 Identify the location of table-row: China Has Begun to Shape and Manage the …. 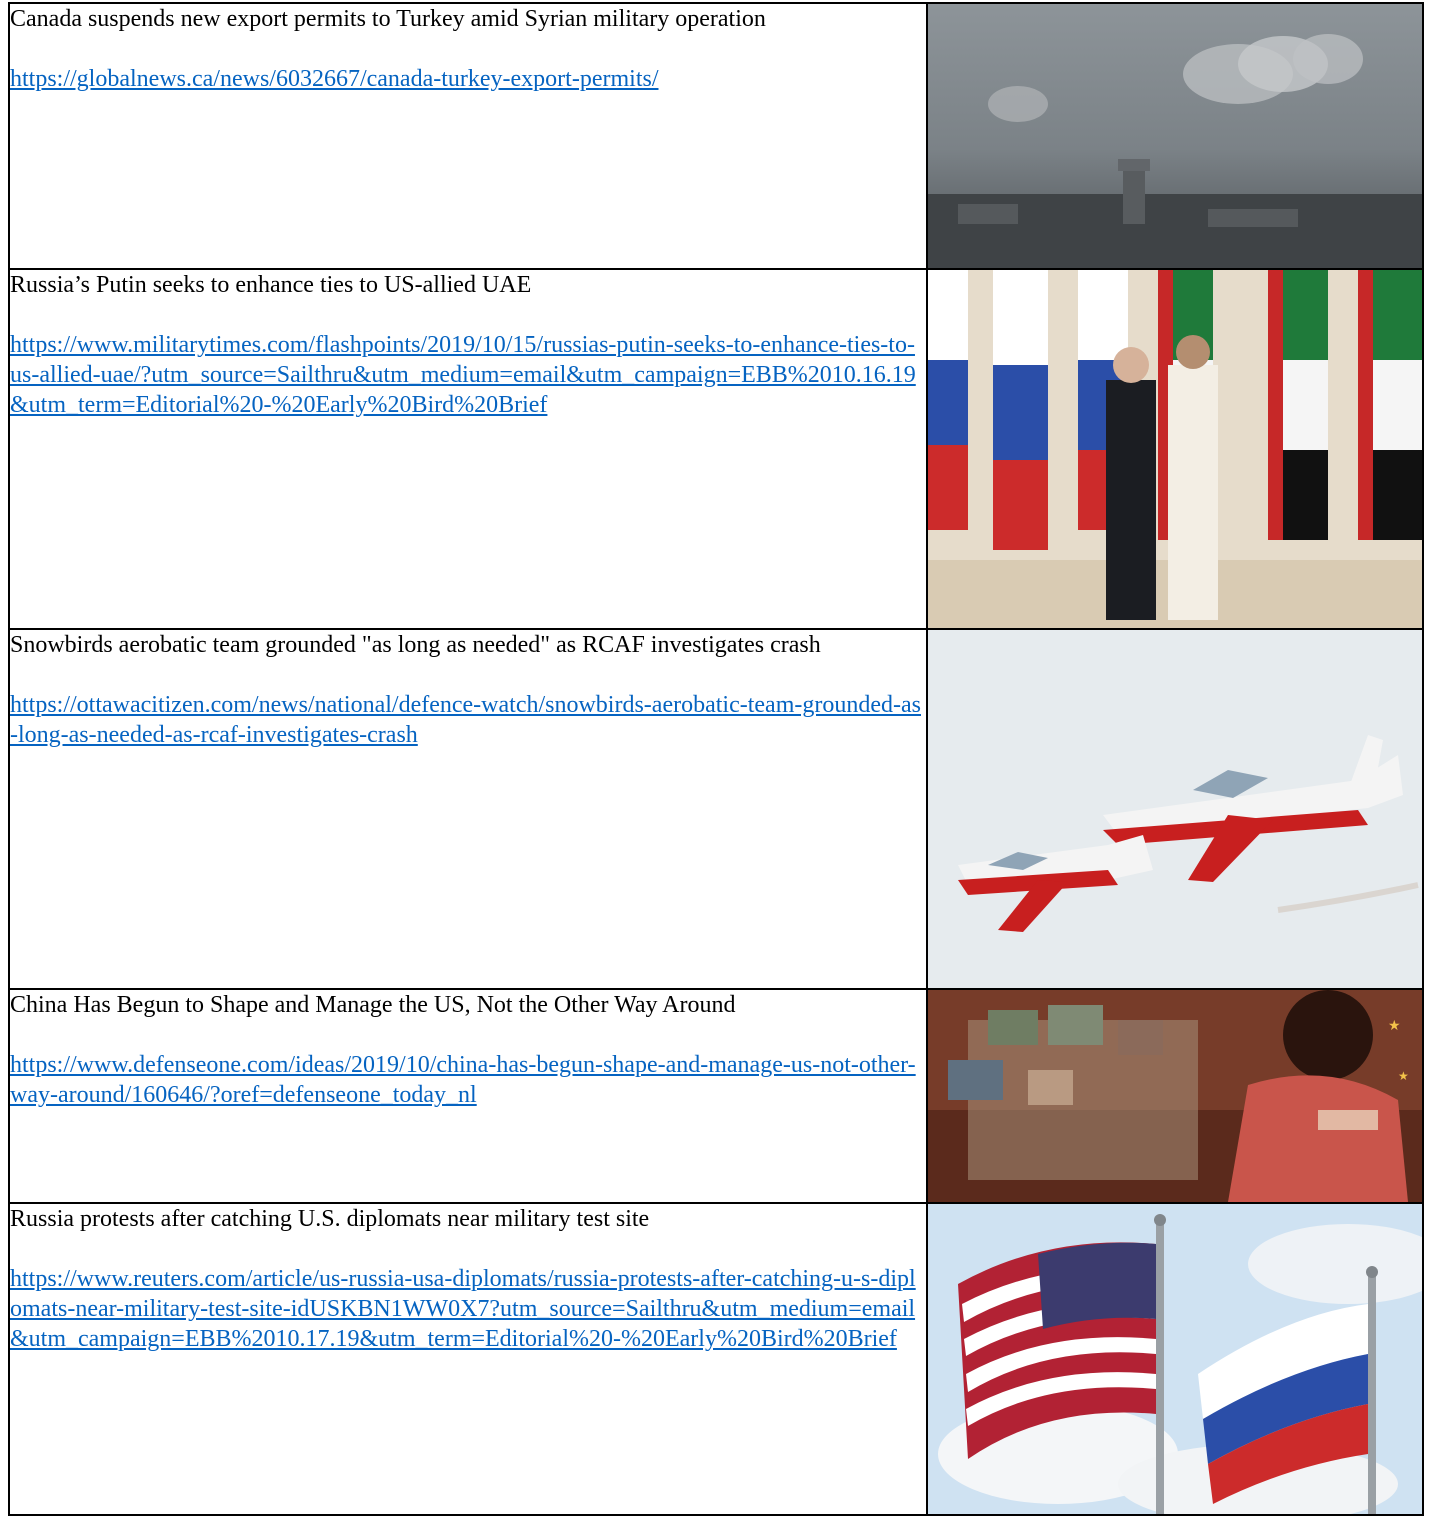
(716, 1096).